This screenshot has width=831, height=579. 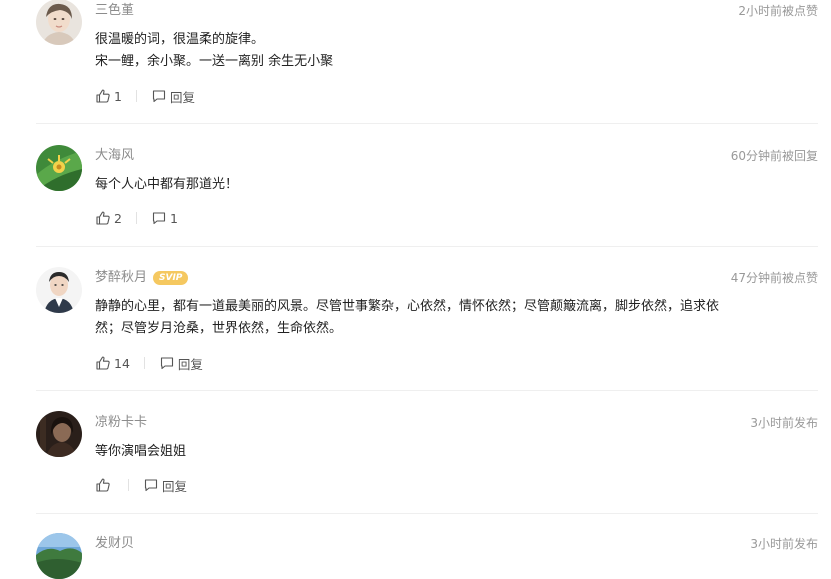 I want to click on like-count: 1, so click(x=118, y=96).